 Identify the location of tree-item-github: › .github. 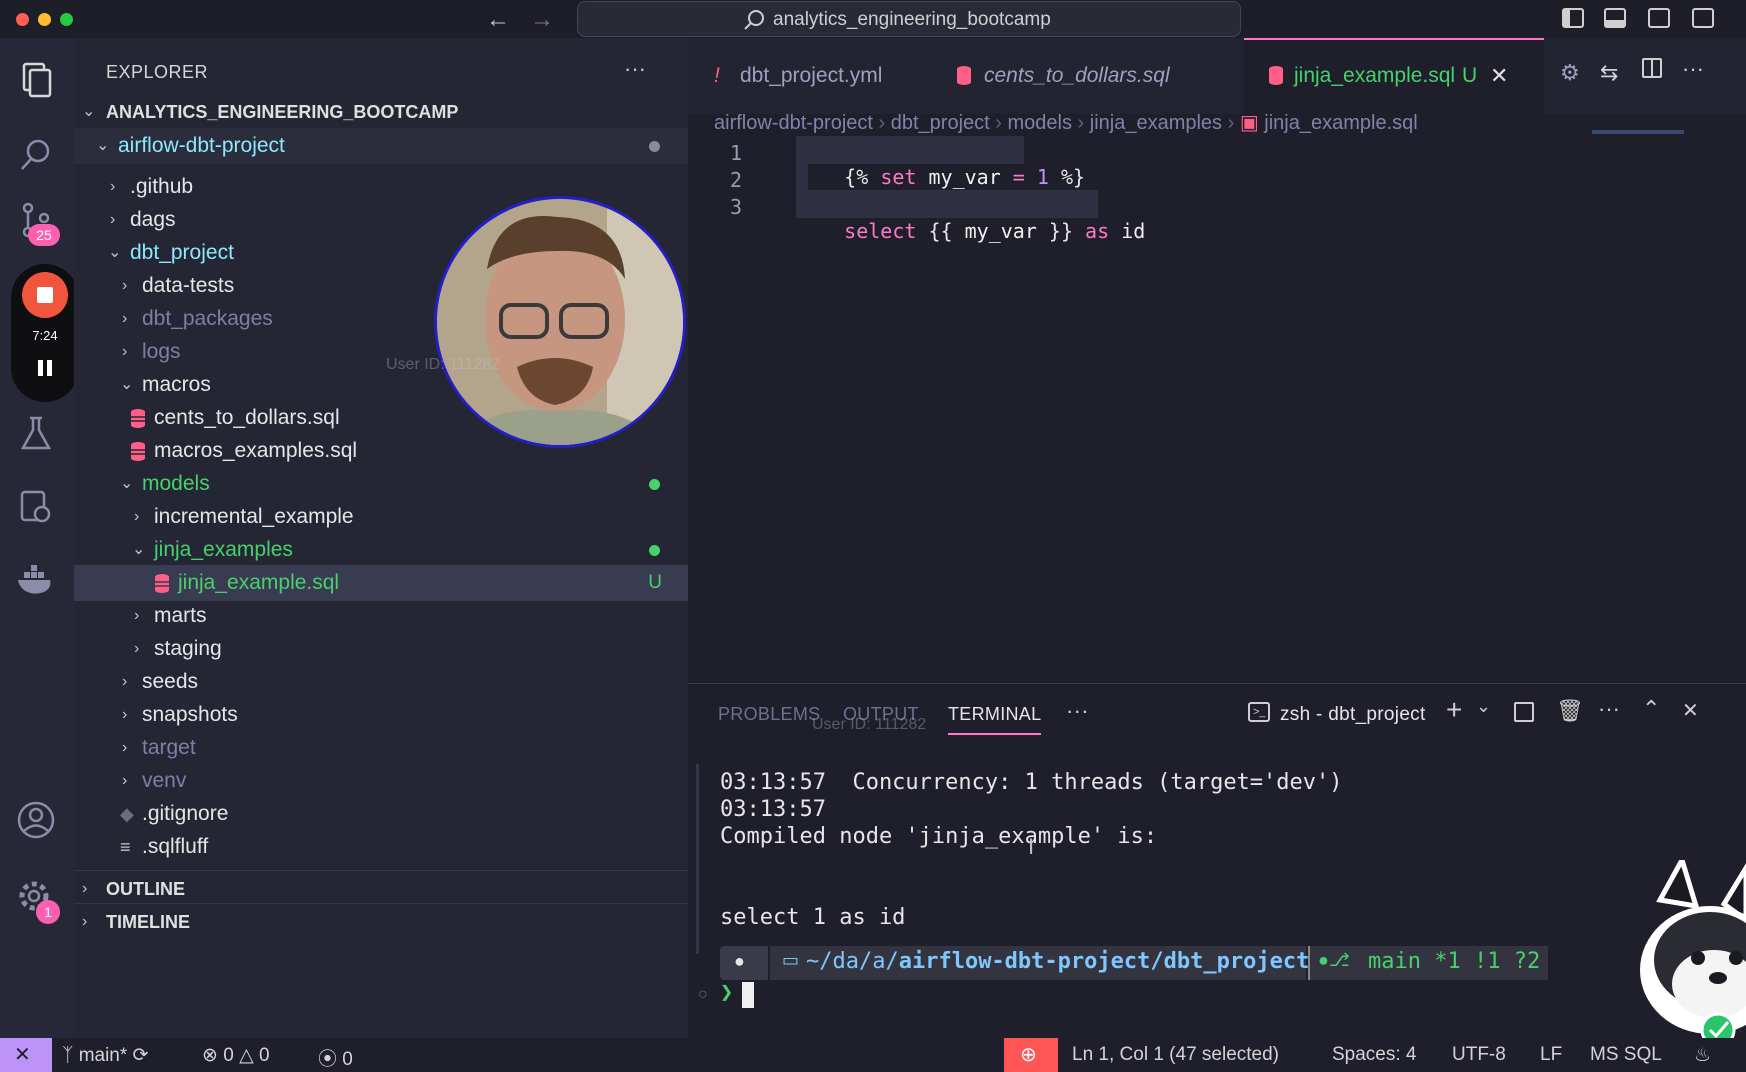
(381, 187).